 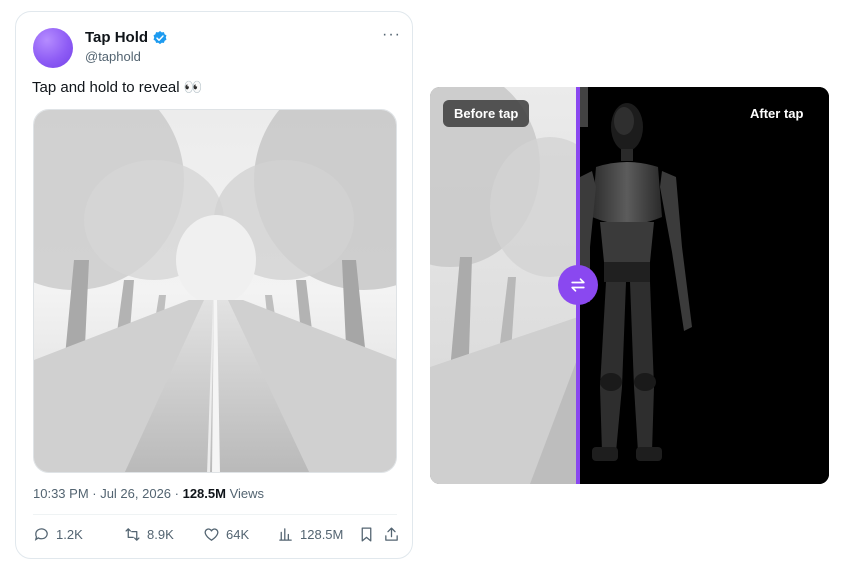 What do you see at coordinates (204, 493) in the screenshot?
I see `views-count: 128.5M` at bounding box center [204, 493].